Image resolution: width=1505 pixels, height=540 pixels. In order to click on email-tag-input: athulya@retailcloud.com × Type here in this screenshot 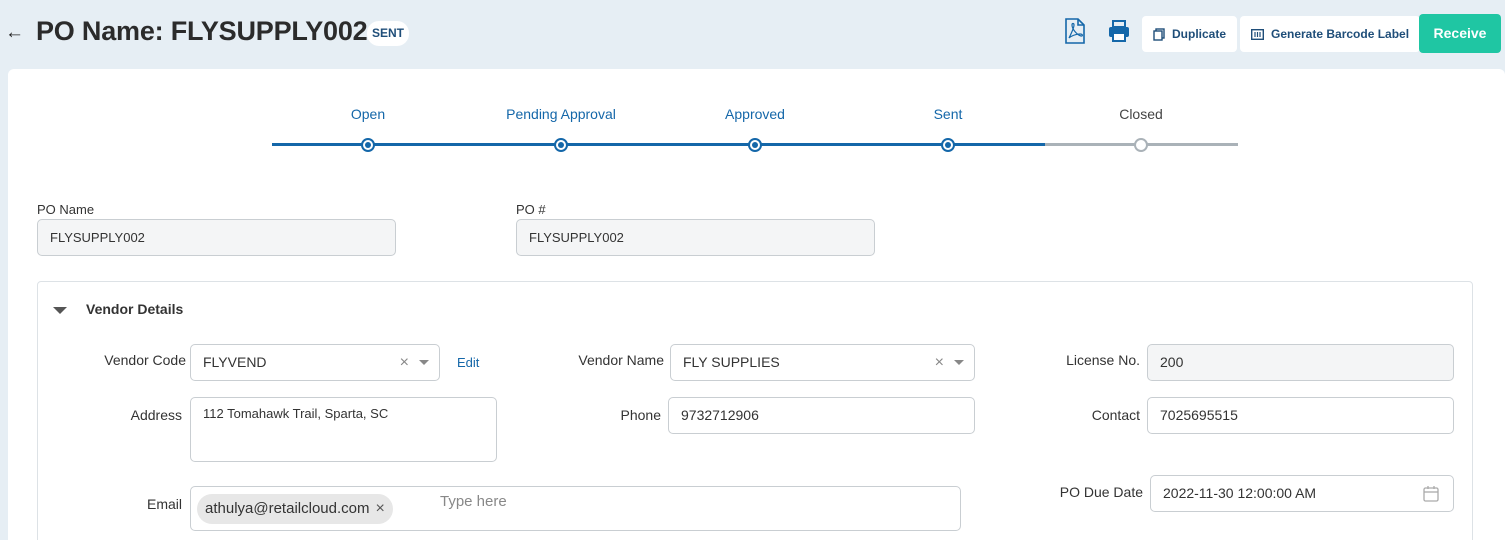, I will do `click(575, 508)`.